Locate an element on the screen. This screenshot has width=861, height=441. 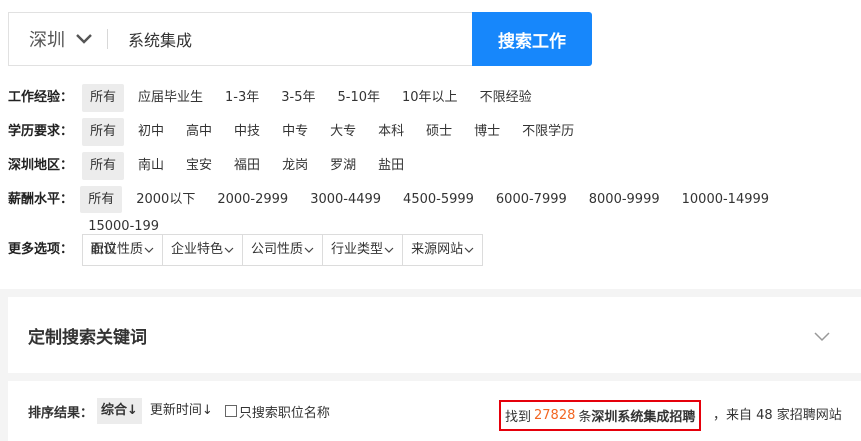
result-count: 27828 is located at coordinates (555, 415).